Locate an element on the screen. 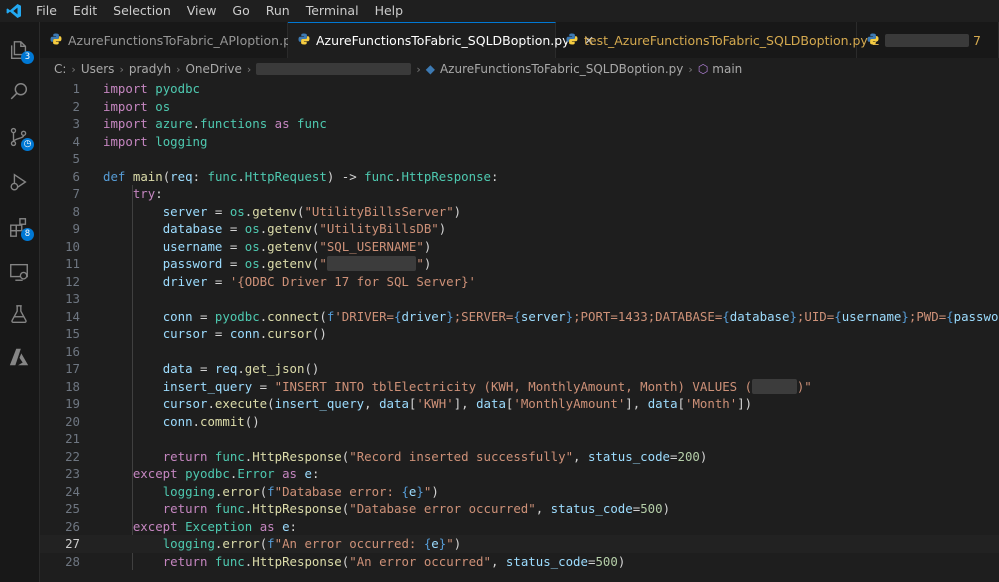  tab-api-option: AzureFunctionsToFabric_APIoption.py is located at coordinates (169, 40).